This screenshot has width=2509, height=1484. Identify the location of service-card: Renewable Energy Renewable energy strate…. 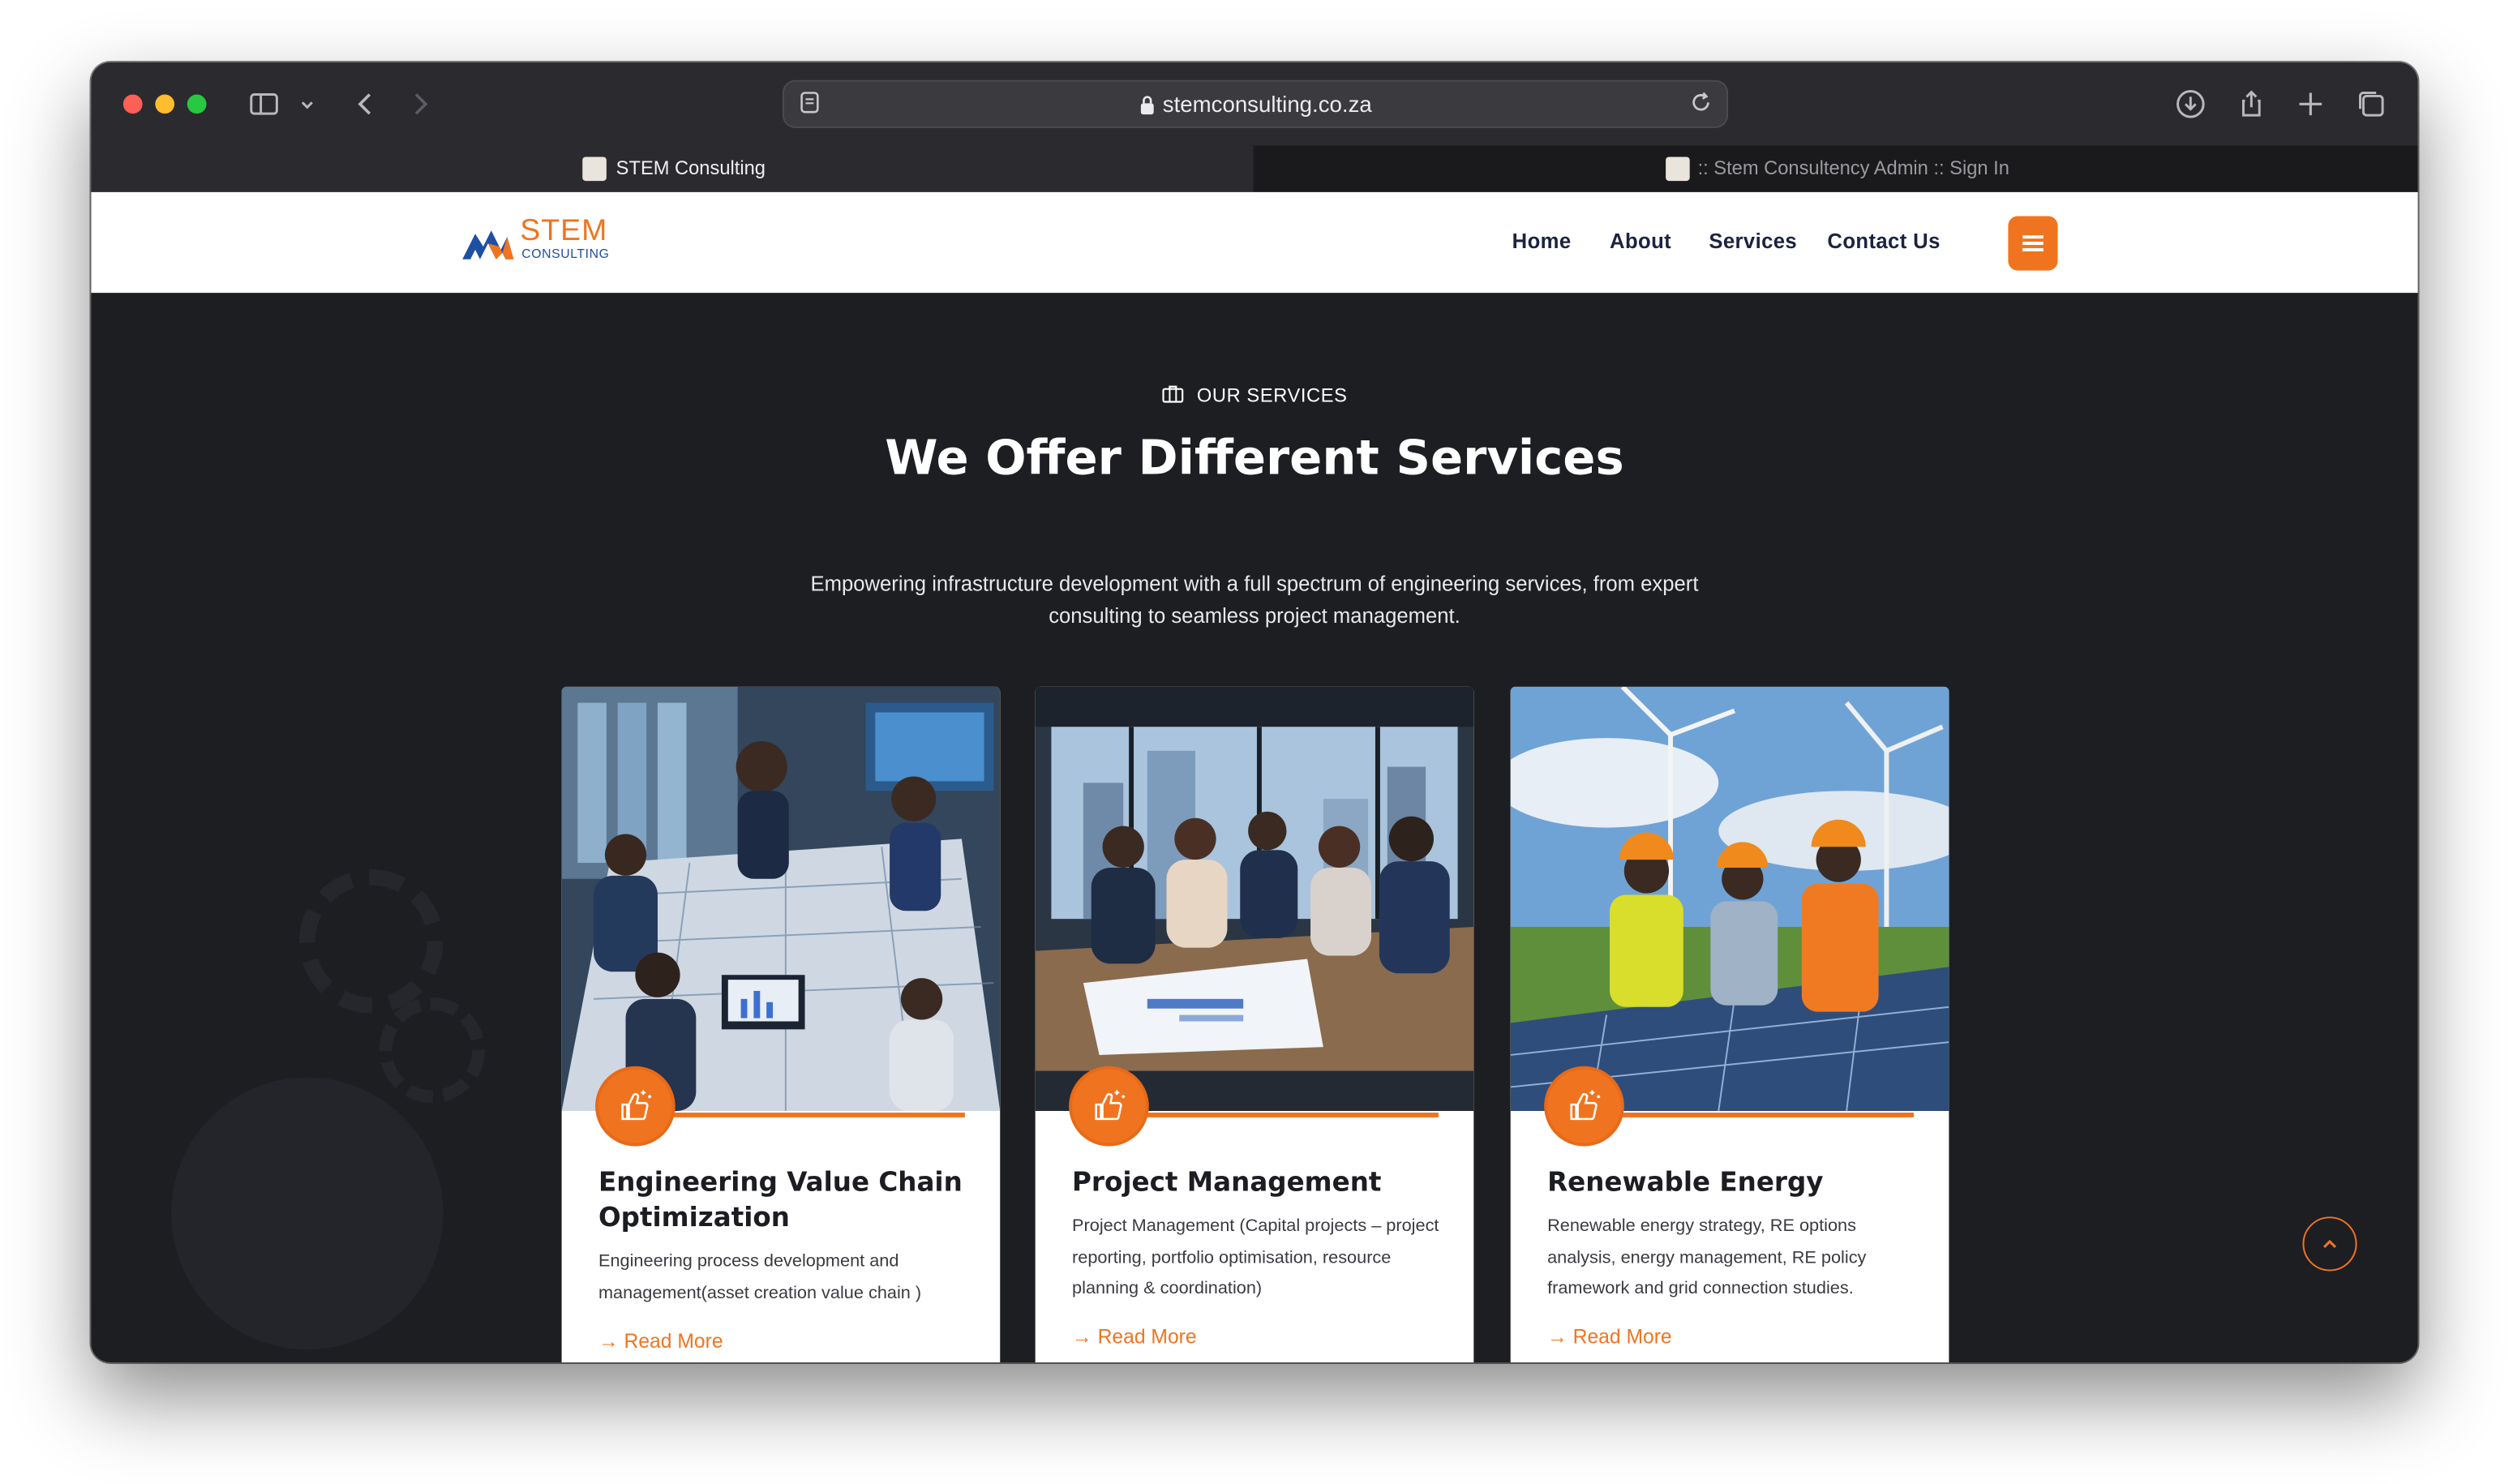
(1729, 1024).